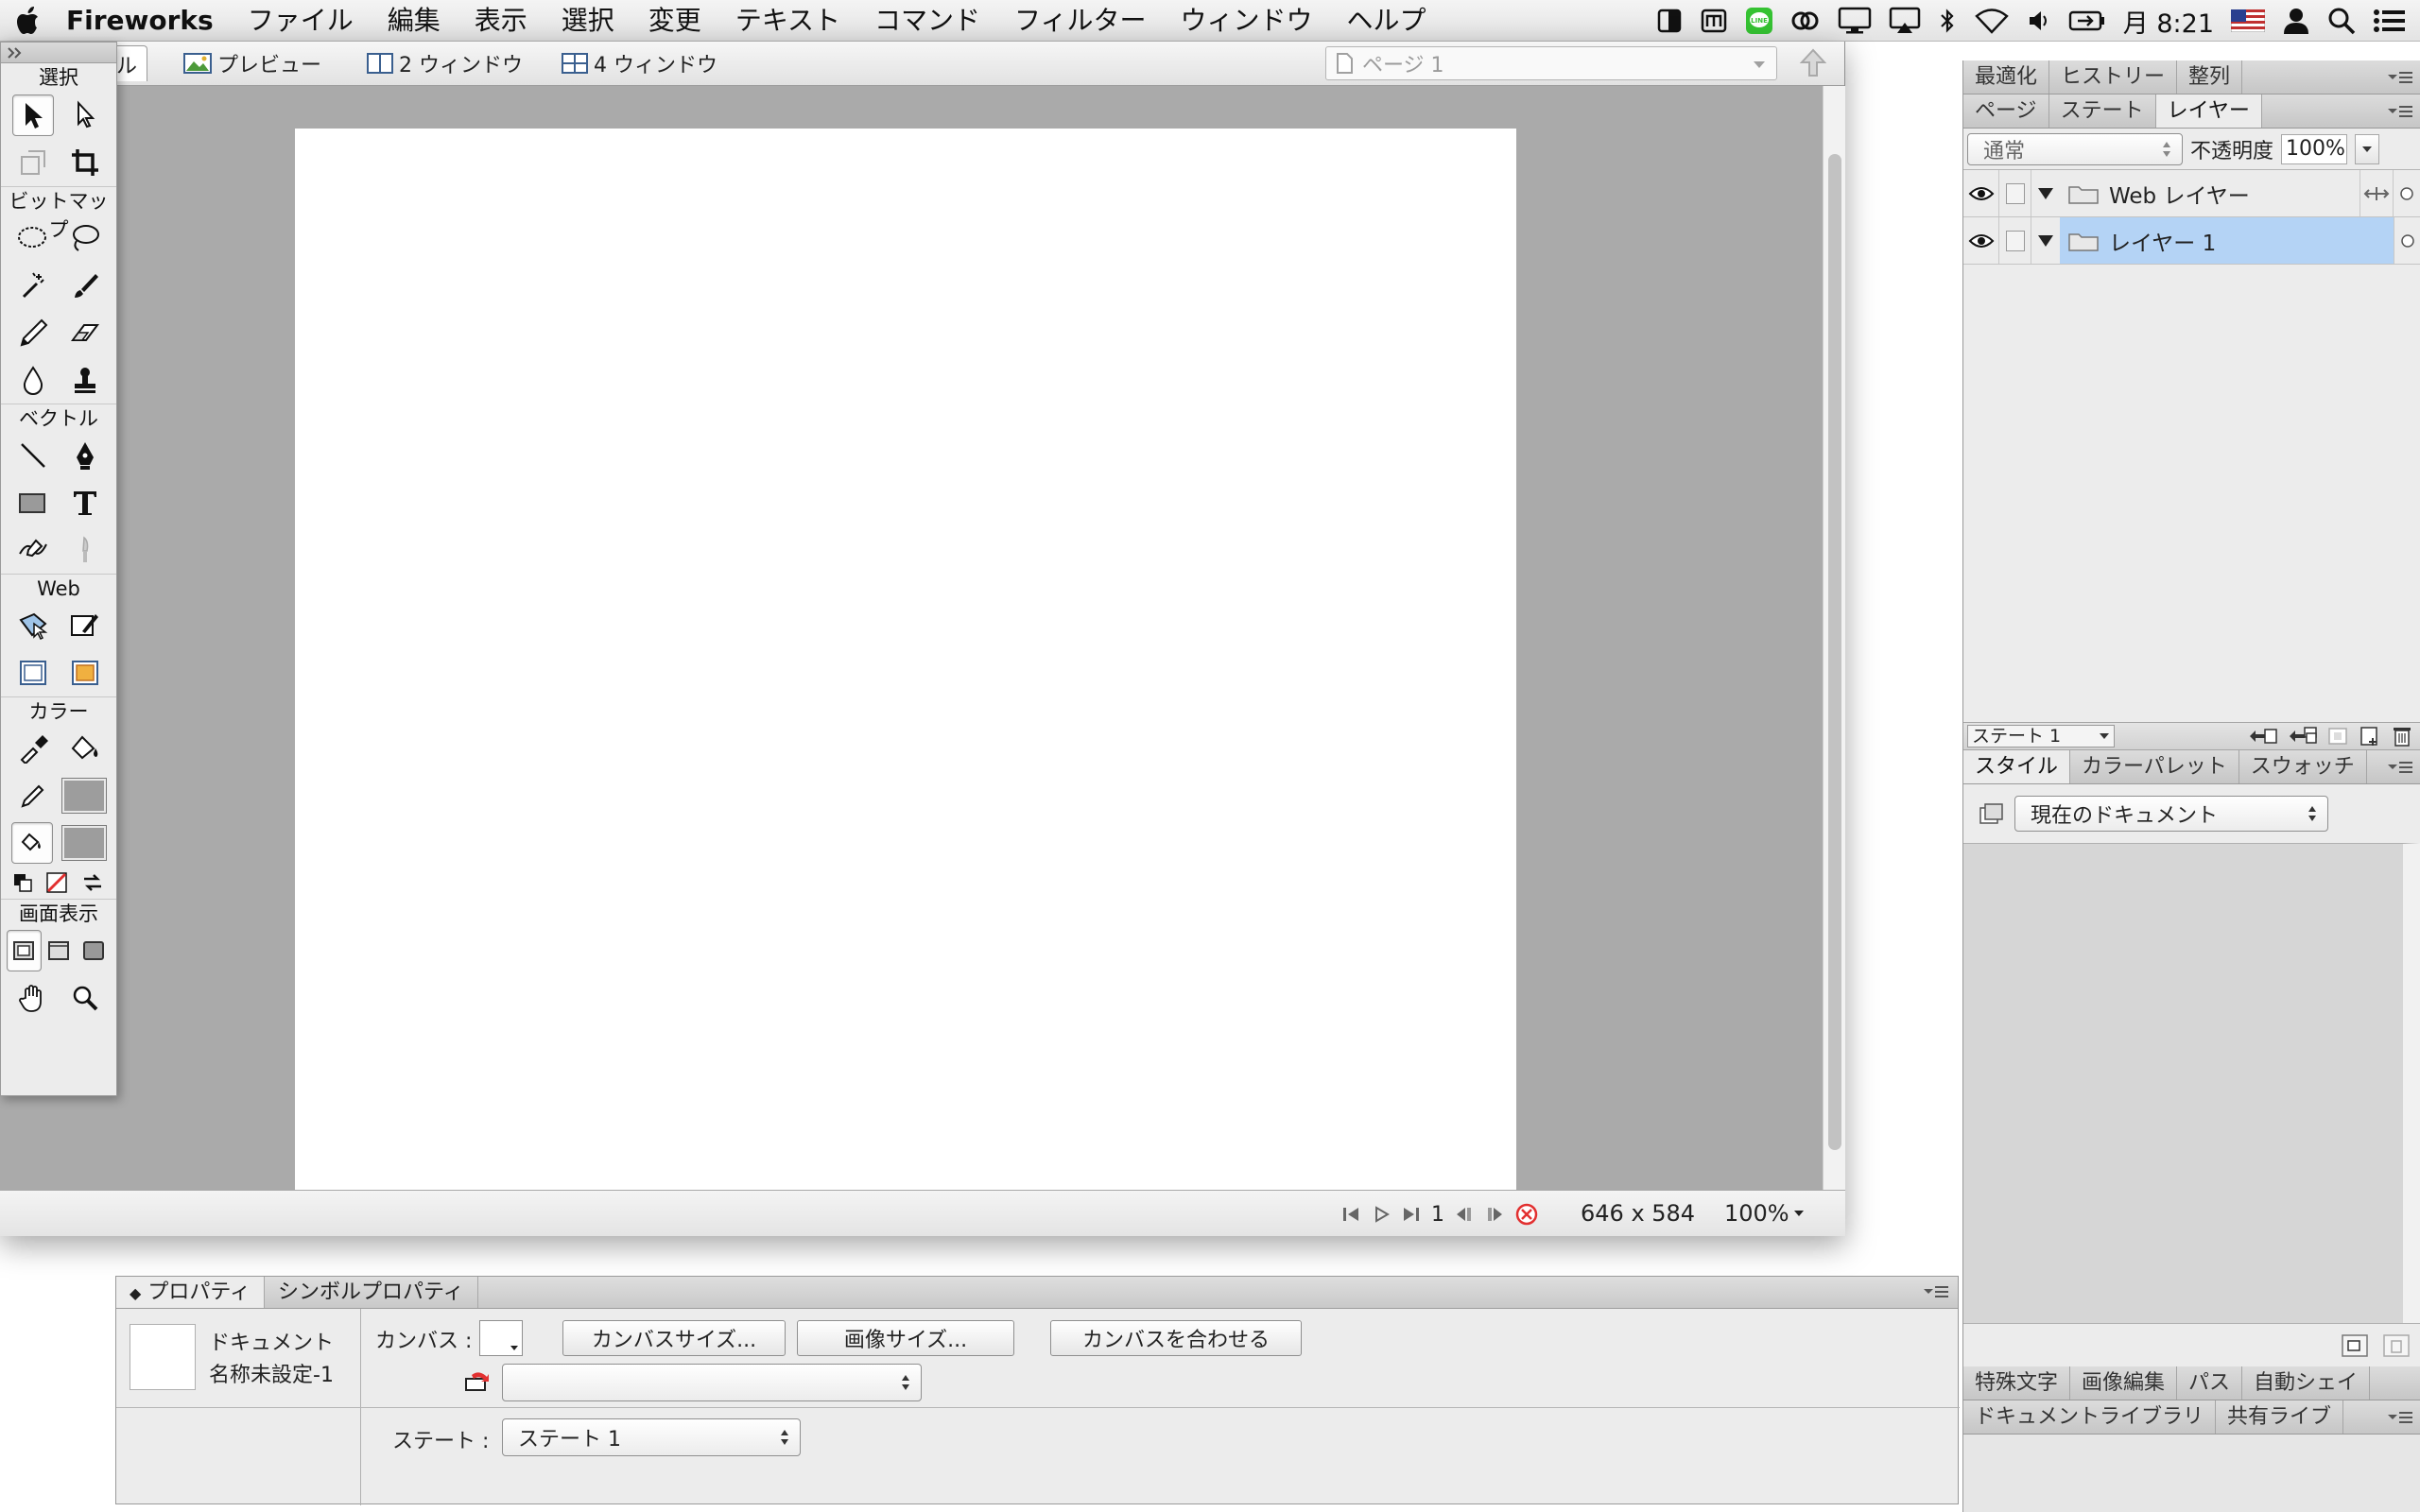  Describe the element at coordinates (1834, 652) in the screenshot. I see `scrollbar-thumb` at that location.